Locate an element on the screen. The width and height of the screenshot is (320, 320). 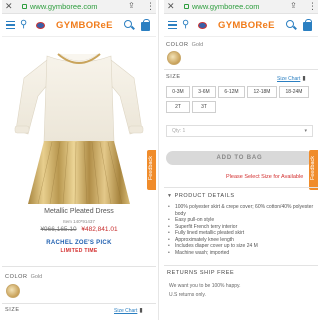
promo-subline: LIMITED TIME is located at coordinates (79, 251).